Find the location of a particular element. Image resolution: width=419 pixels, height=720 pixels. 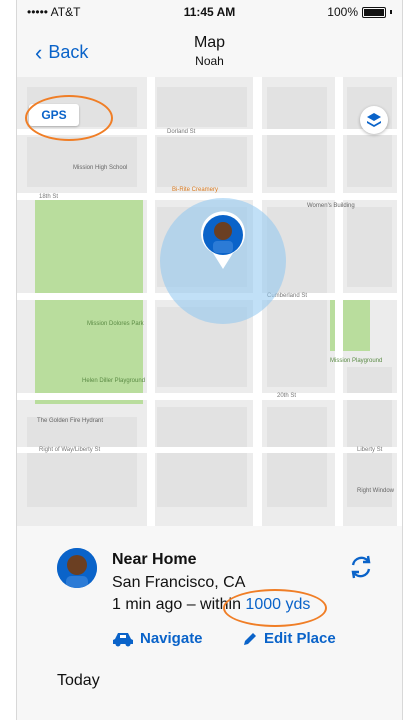

avatar-image is located at coordinates (77, 568).